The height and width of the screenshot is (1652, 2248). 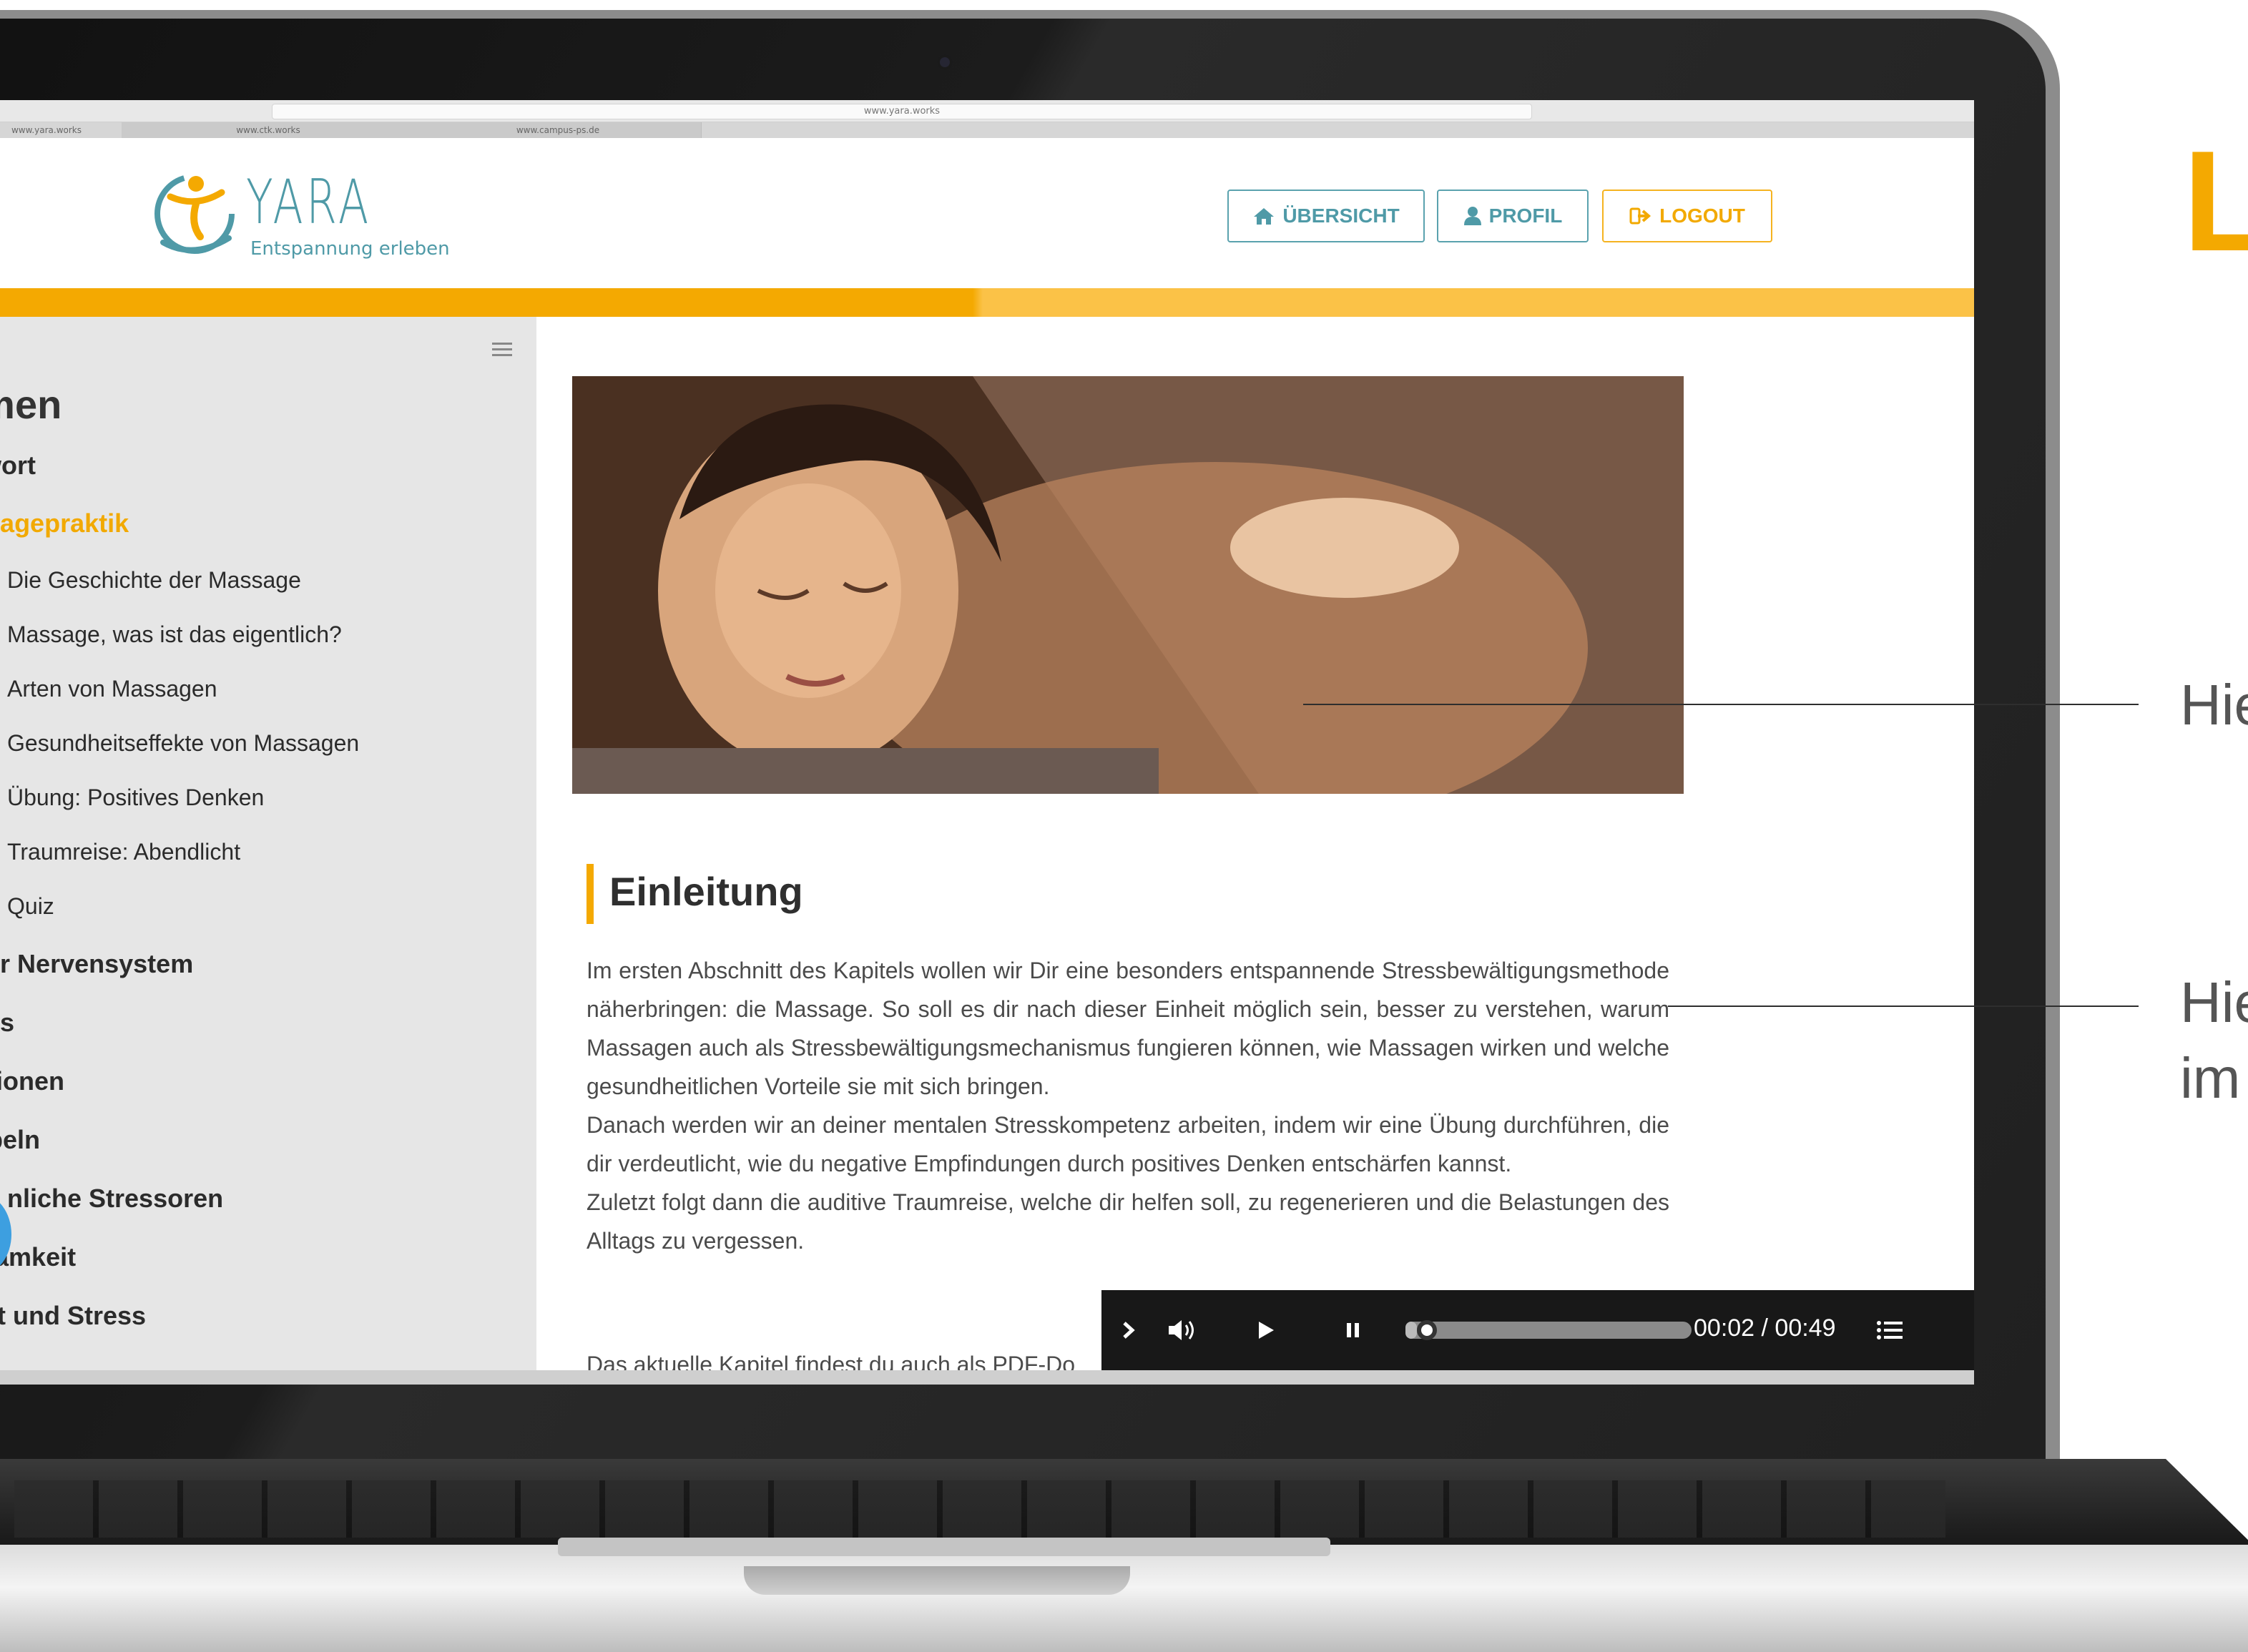 I want to click on sidebar-subitem: Übung: Positives Denken, so click(x=135, y=798).